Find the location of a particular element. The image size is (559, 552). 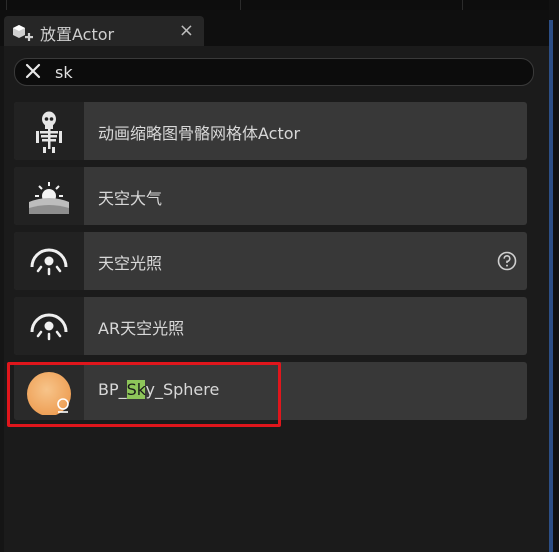

skeleton-icon is located at coordinates (49, 132).